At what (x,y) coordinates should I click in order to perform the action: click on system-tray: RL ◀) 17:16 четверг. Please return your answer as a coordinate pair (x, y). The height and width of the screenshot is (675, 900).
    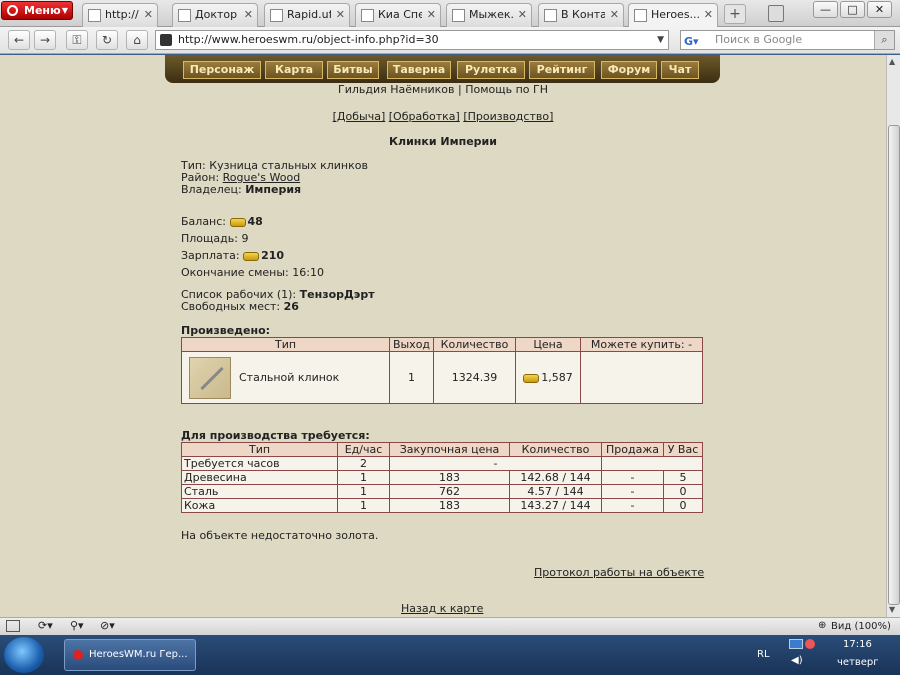
    Looking at the image, I should click on (827, 655).